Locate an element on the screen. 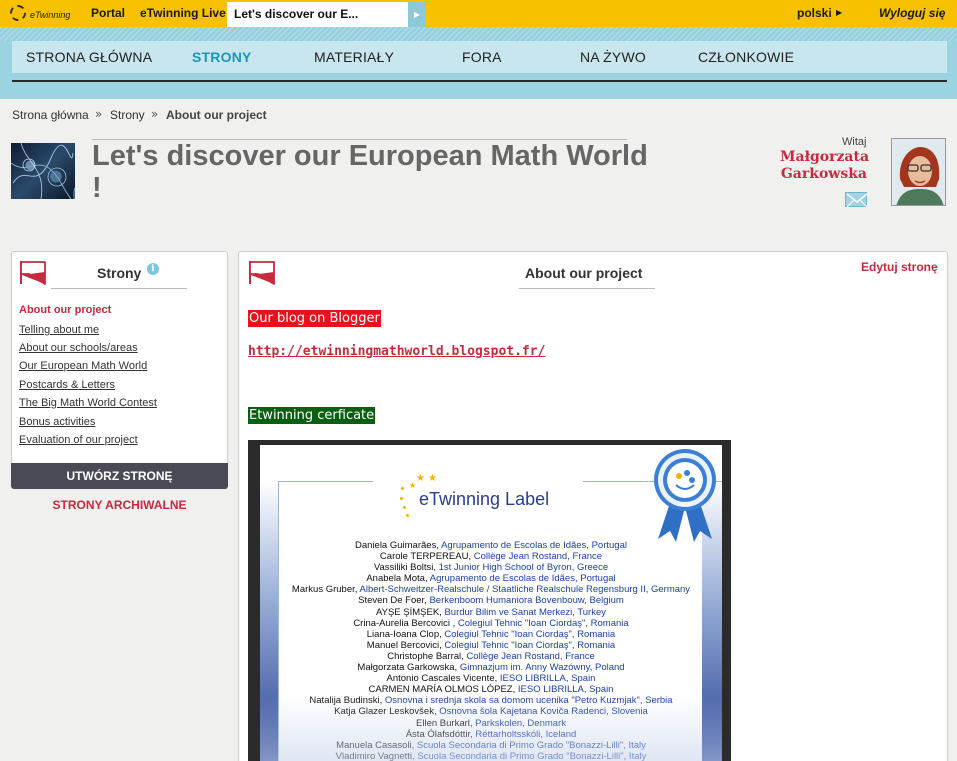 This screenshot has width=957, height=761. play-arrow-icon: ▶ is located at coordinates (417, 14).